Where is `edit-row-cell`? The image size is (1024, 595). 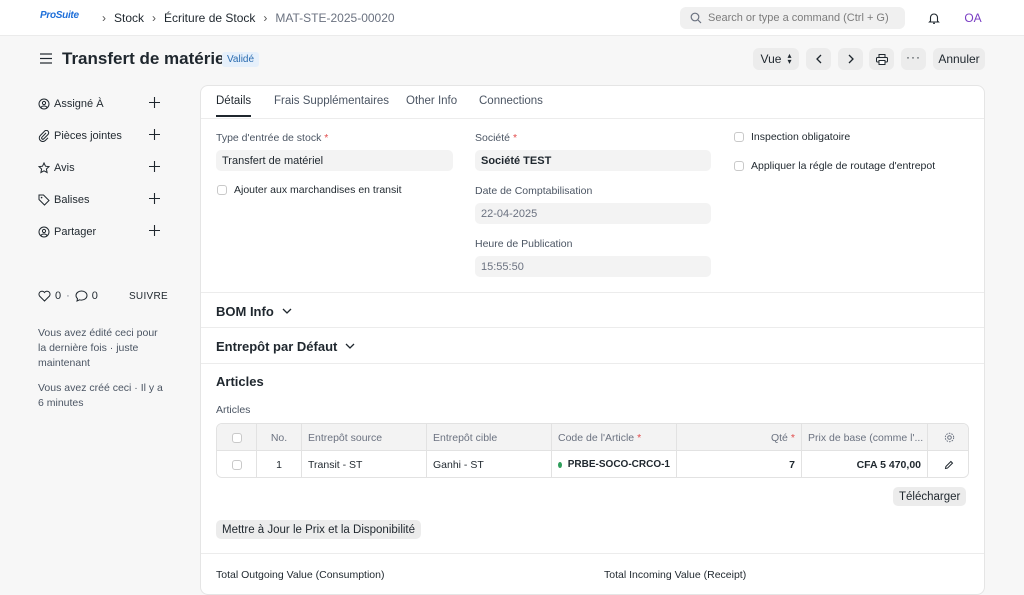
edit-row-cell is located at coordinates (948, 464).